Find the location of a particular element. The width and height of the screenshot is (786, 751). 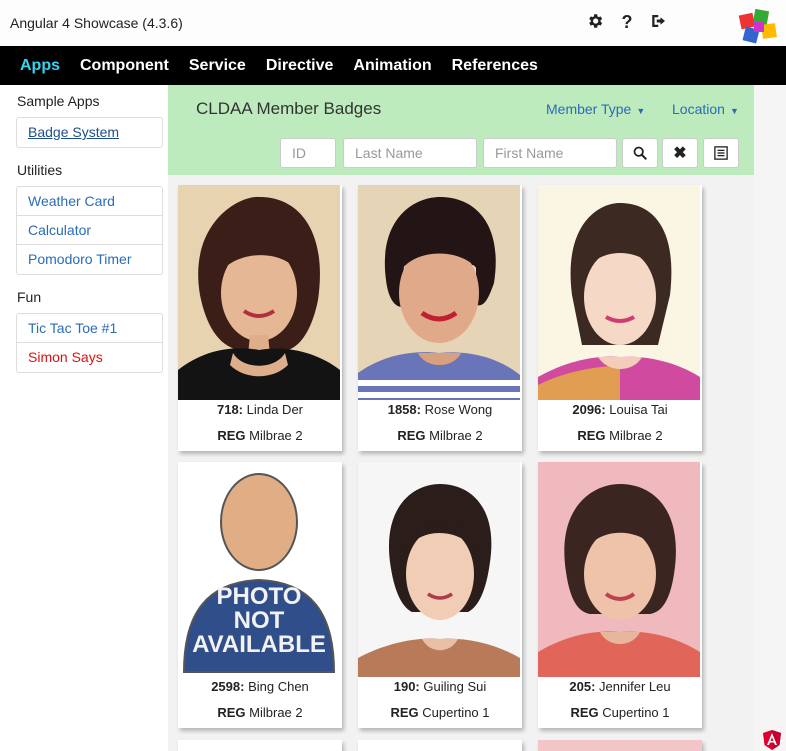

sidebar-group-title-utilities: Utilities is located at coordinates (40, 170).